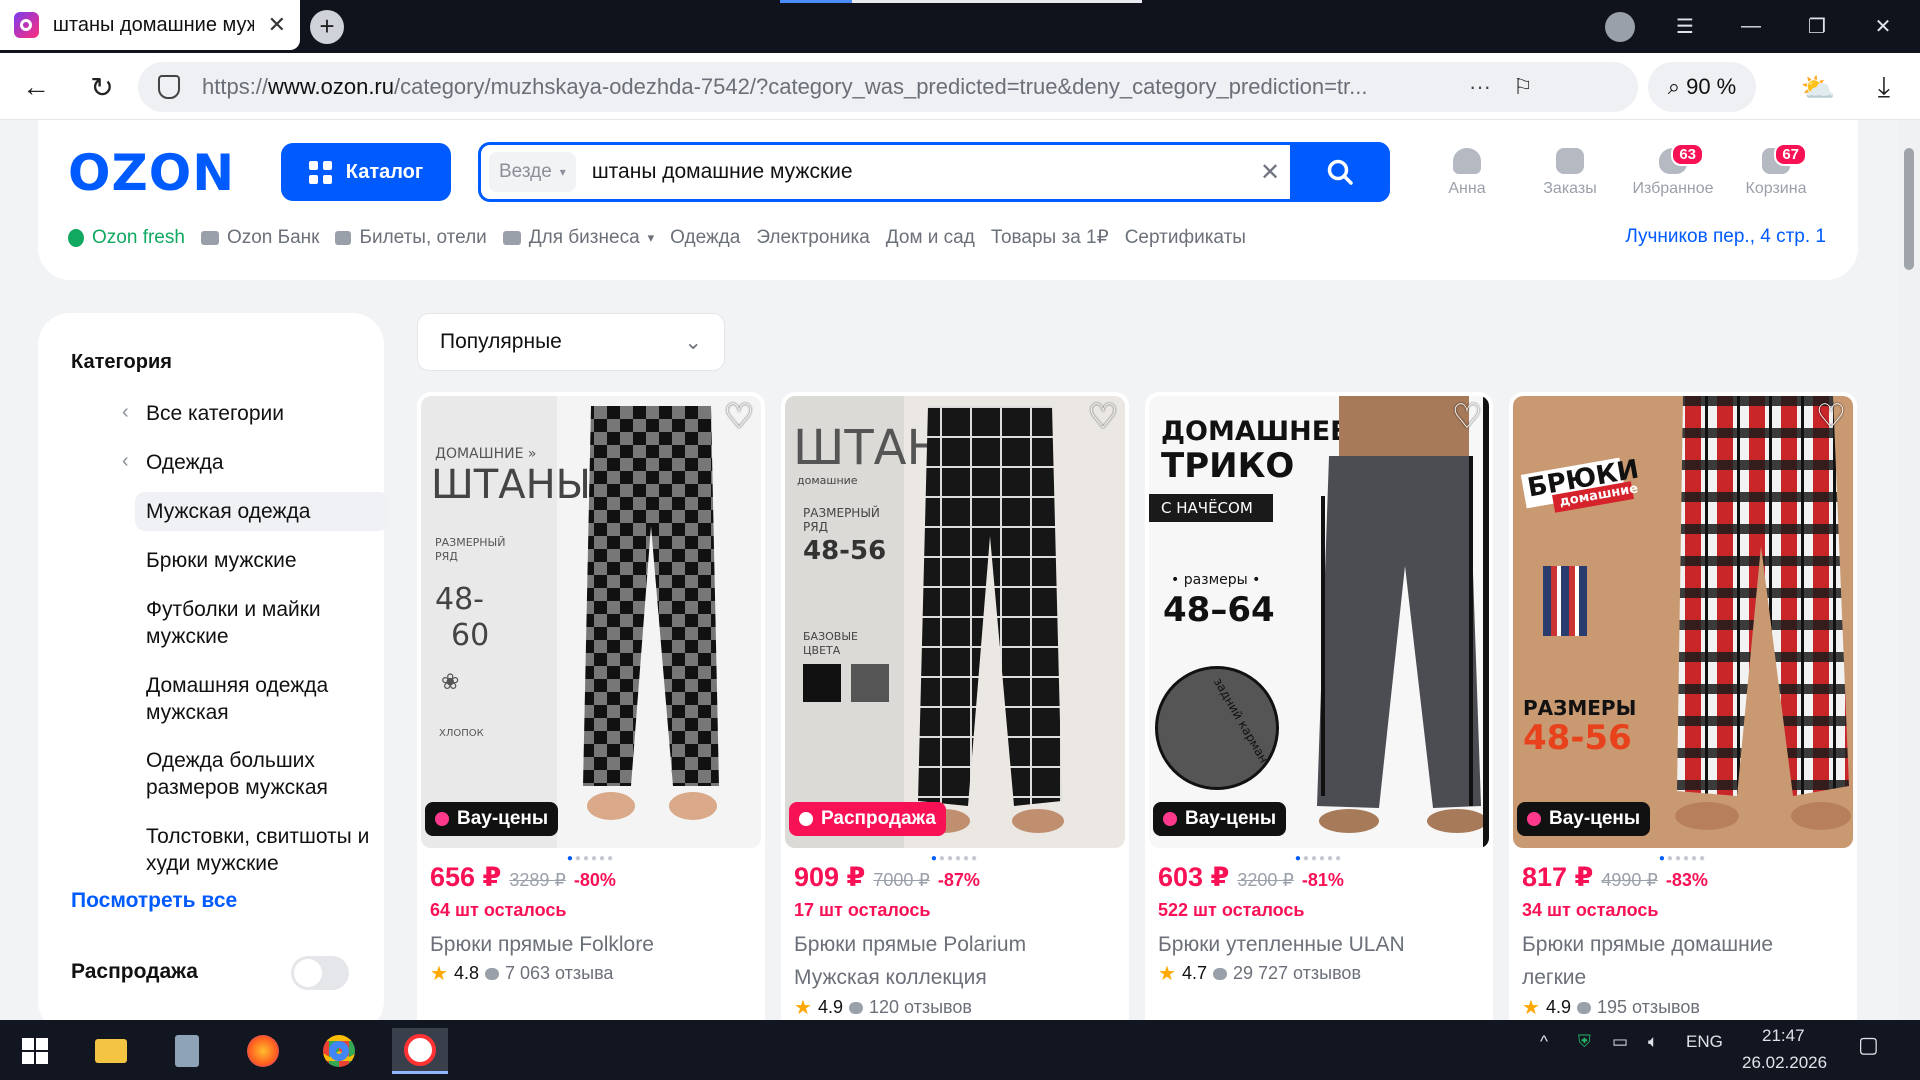  What do you see at coordinates (1687, 154) in the screenshot?
I see `favorites-badge: 63` at bounding box center [1687, 154].